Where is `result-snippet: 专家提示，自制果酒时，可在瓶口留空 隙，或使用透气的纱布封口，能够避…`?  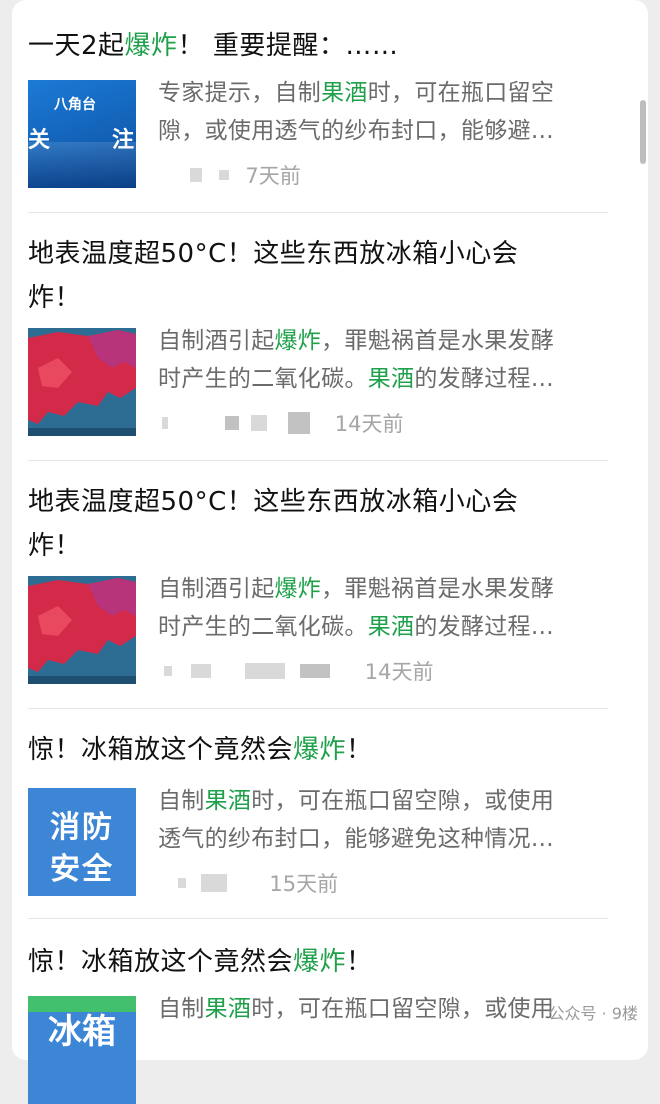 result-snippet: 专家提示，自制果酒时，可在瓶口留空 隙，或使用透气的纱布封口，能够避… is located at coordinates (356, 112).